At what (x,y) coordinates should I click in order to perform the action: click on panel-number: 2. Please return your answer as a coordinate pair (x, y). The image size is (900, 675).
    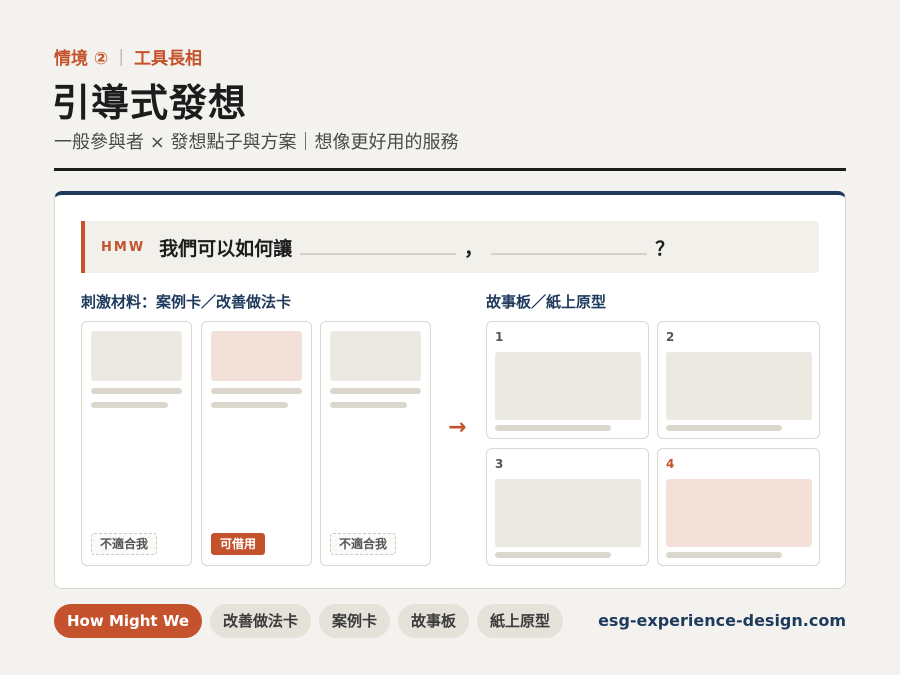
    Looking at the image, I should click on (670, 337).